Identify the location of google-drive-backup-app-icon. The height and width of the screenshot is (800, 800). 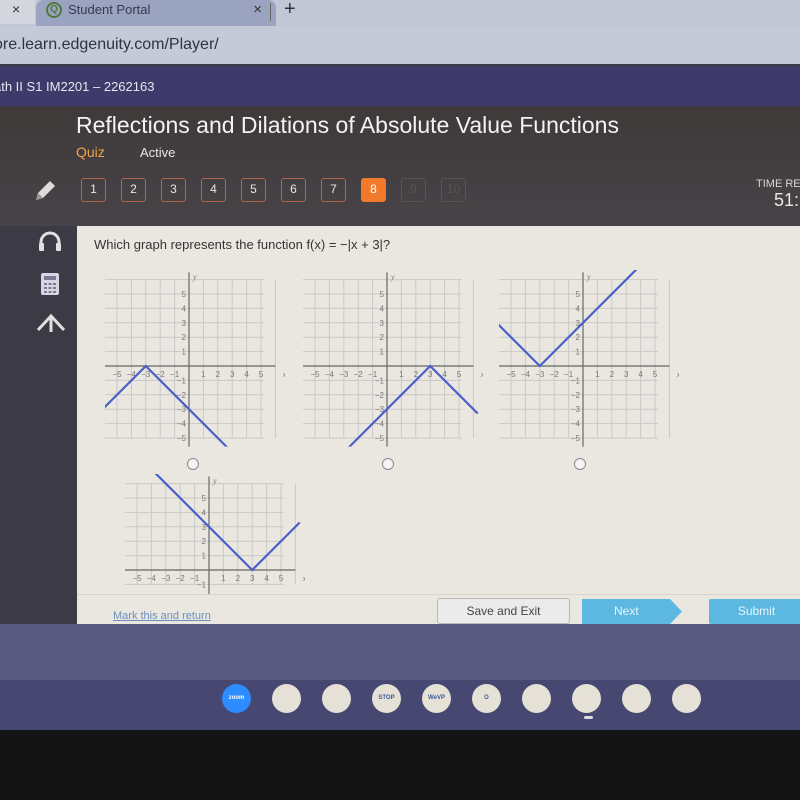
(286, 698).